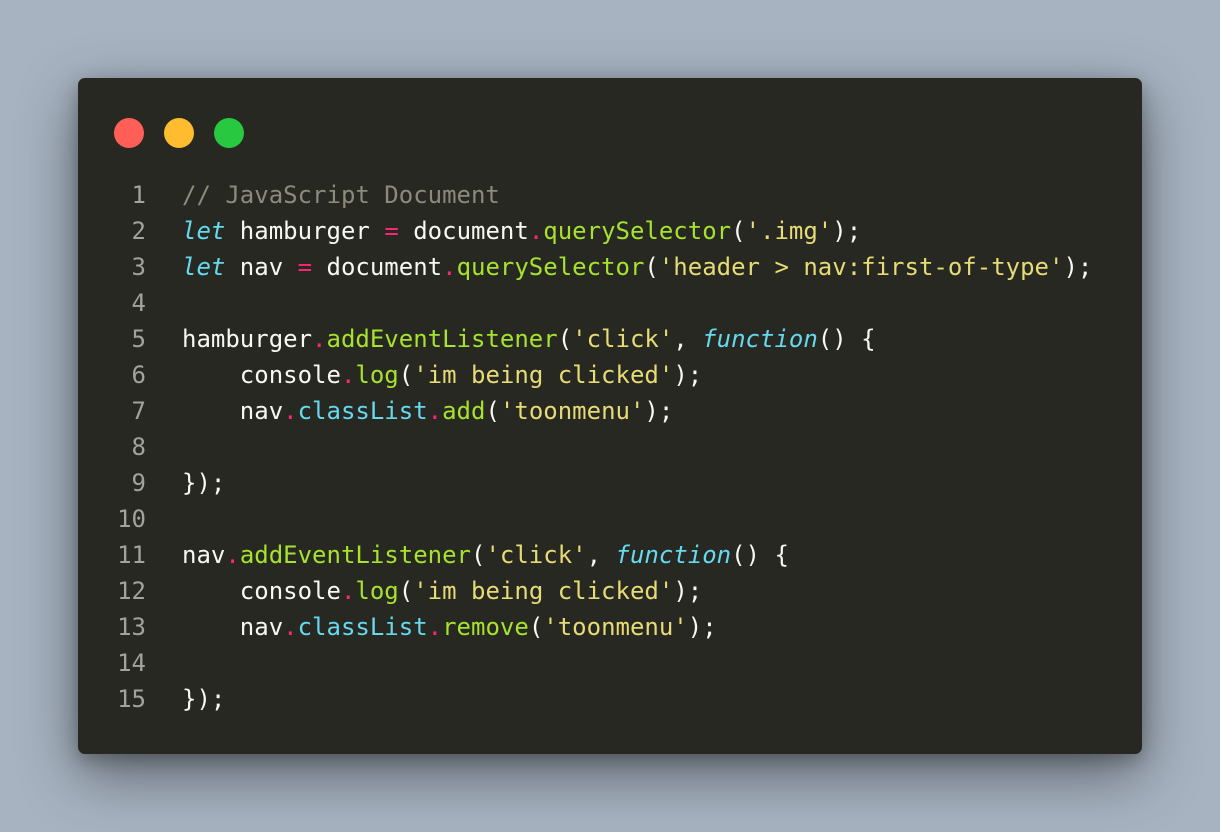  What do you see at coordinates (305, 231) in the screenshot?
I see `code-token: hamburger` at bounding box center [305, 231].